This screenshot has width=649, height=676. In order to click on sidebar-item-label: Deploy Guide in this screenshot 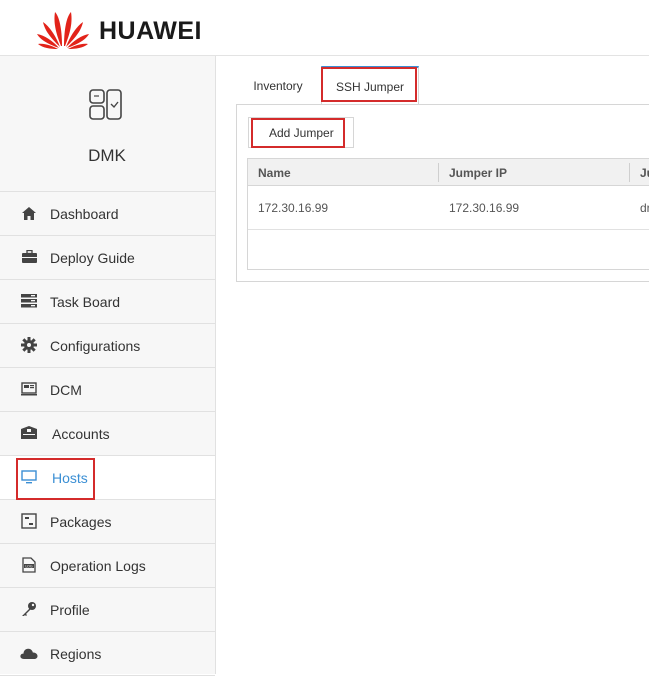, I will do `click(92, 257)`.